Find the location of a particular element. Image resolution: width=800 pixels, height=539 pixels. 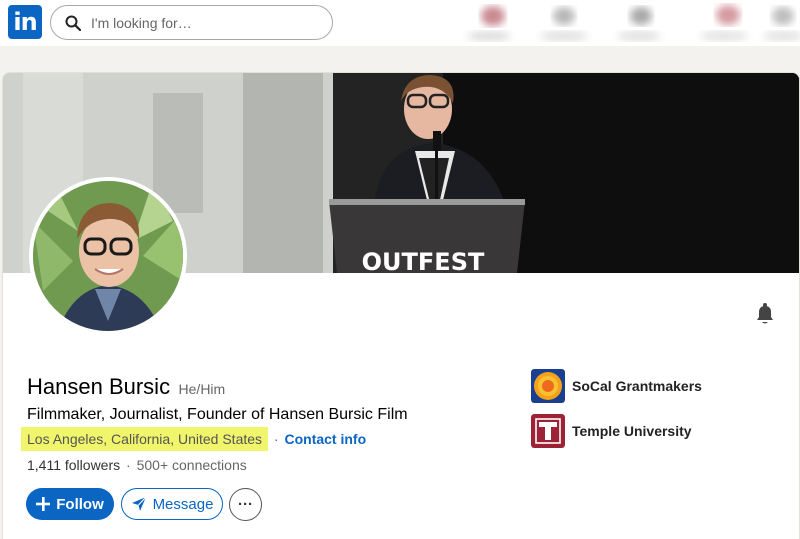

message-button: Message is located at coordinates (172, 504).